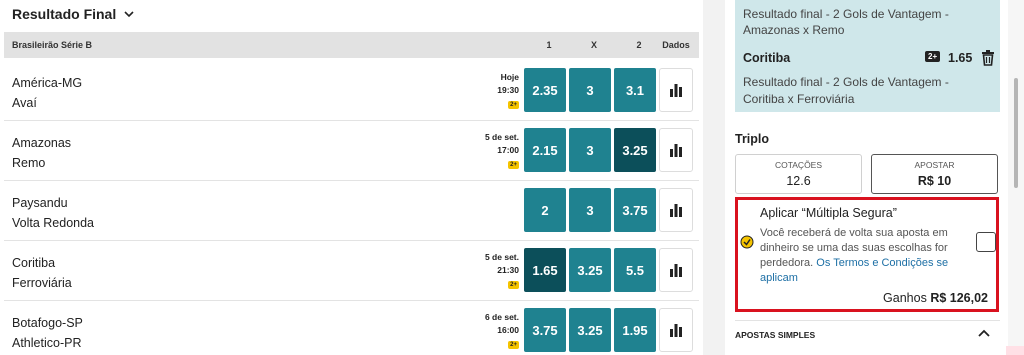 Image resolution: width=1024 pixels, height=355 pixels. Describe the element at coordinates (882, 263) in the screenshot. I see `terms-link: Os Termos e Condições se` at that location.